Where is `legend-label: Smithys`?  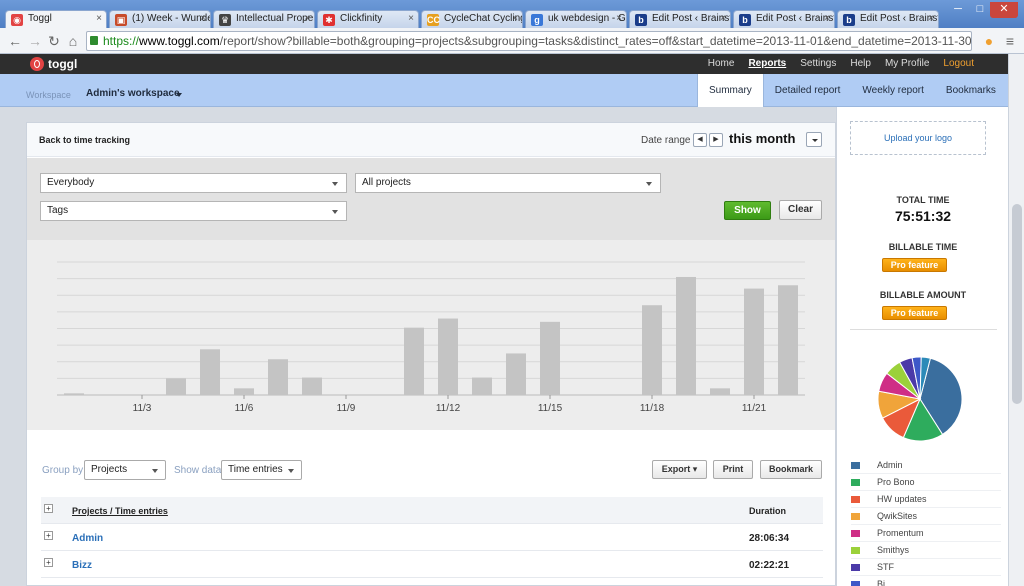 legend-label: Smithys is located at coordinates (893, 550).